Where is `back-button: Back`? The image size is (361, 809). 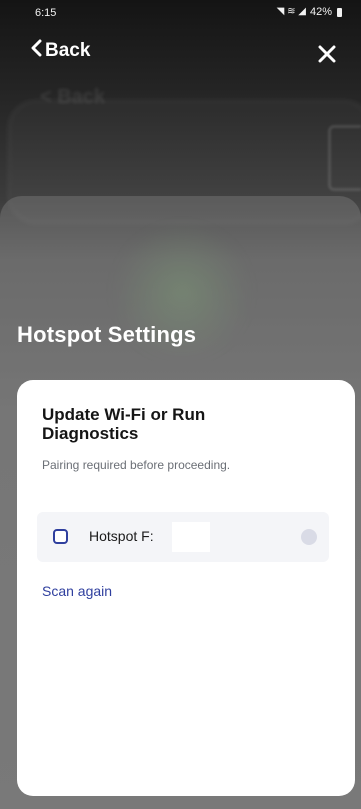
back-button: Back is located at coordinates (60, 50).